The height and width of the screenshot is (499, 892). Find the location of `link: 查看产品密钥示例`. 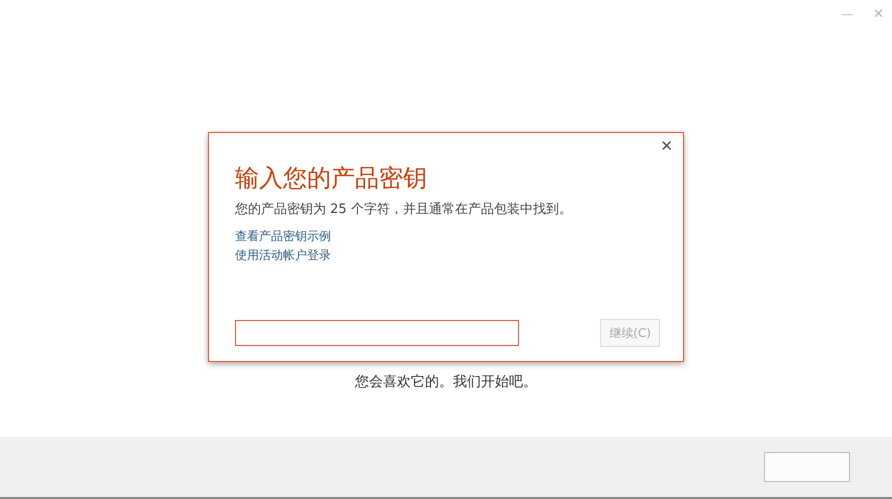

link: 查看产品密钥示例 is located at coordinates (283, 236).